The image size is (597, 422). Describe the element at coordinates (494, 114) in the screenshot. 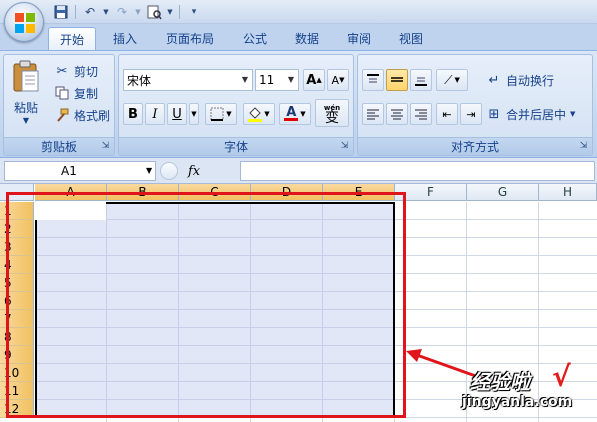

I see `merge-cells-icon: ⊞` at that location.